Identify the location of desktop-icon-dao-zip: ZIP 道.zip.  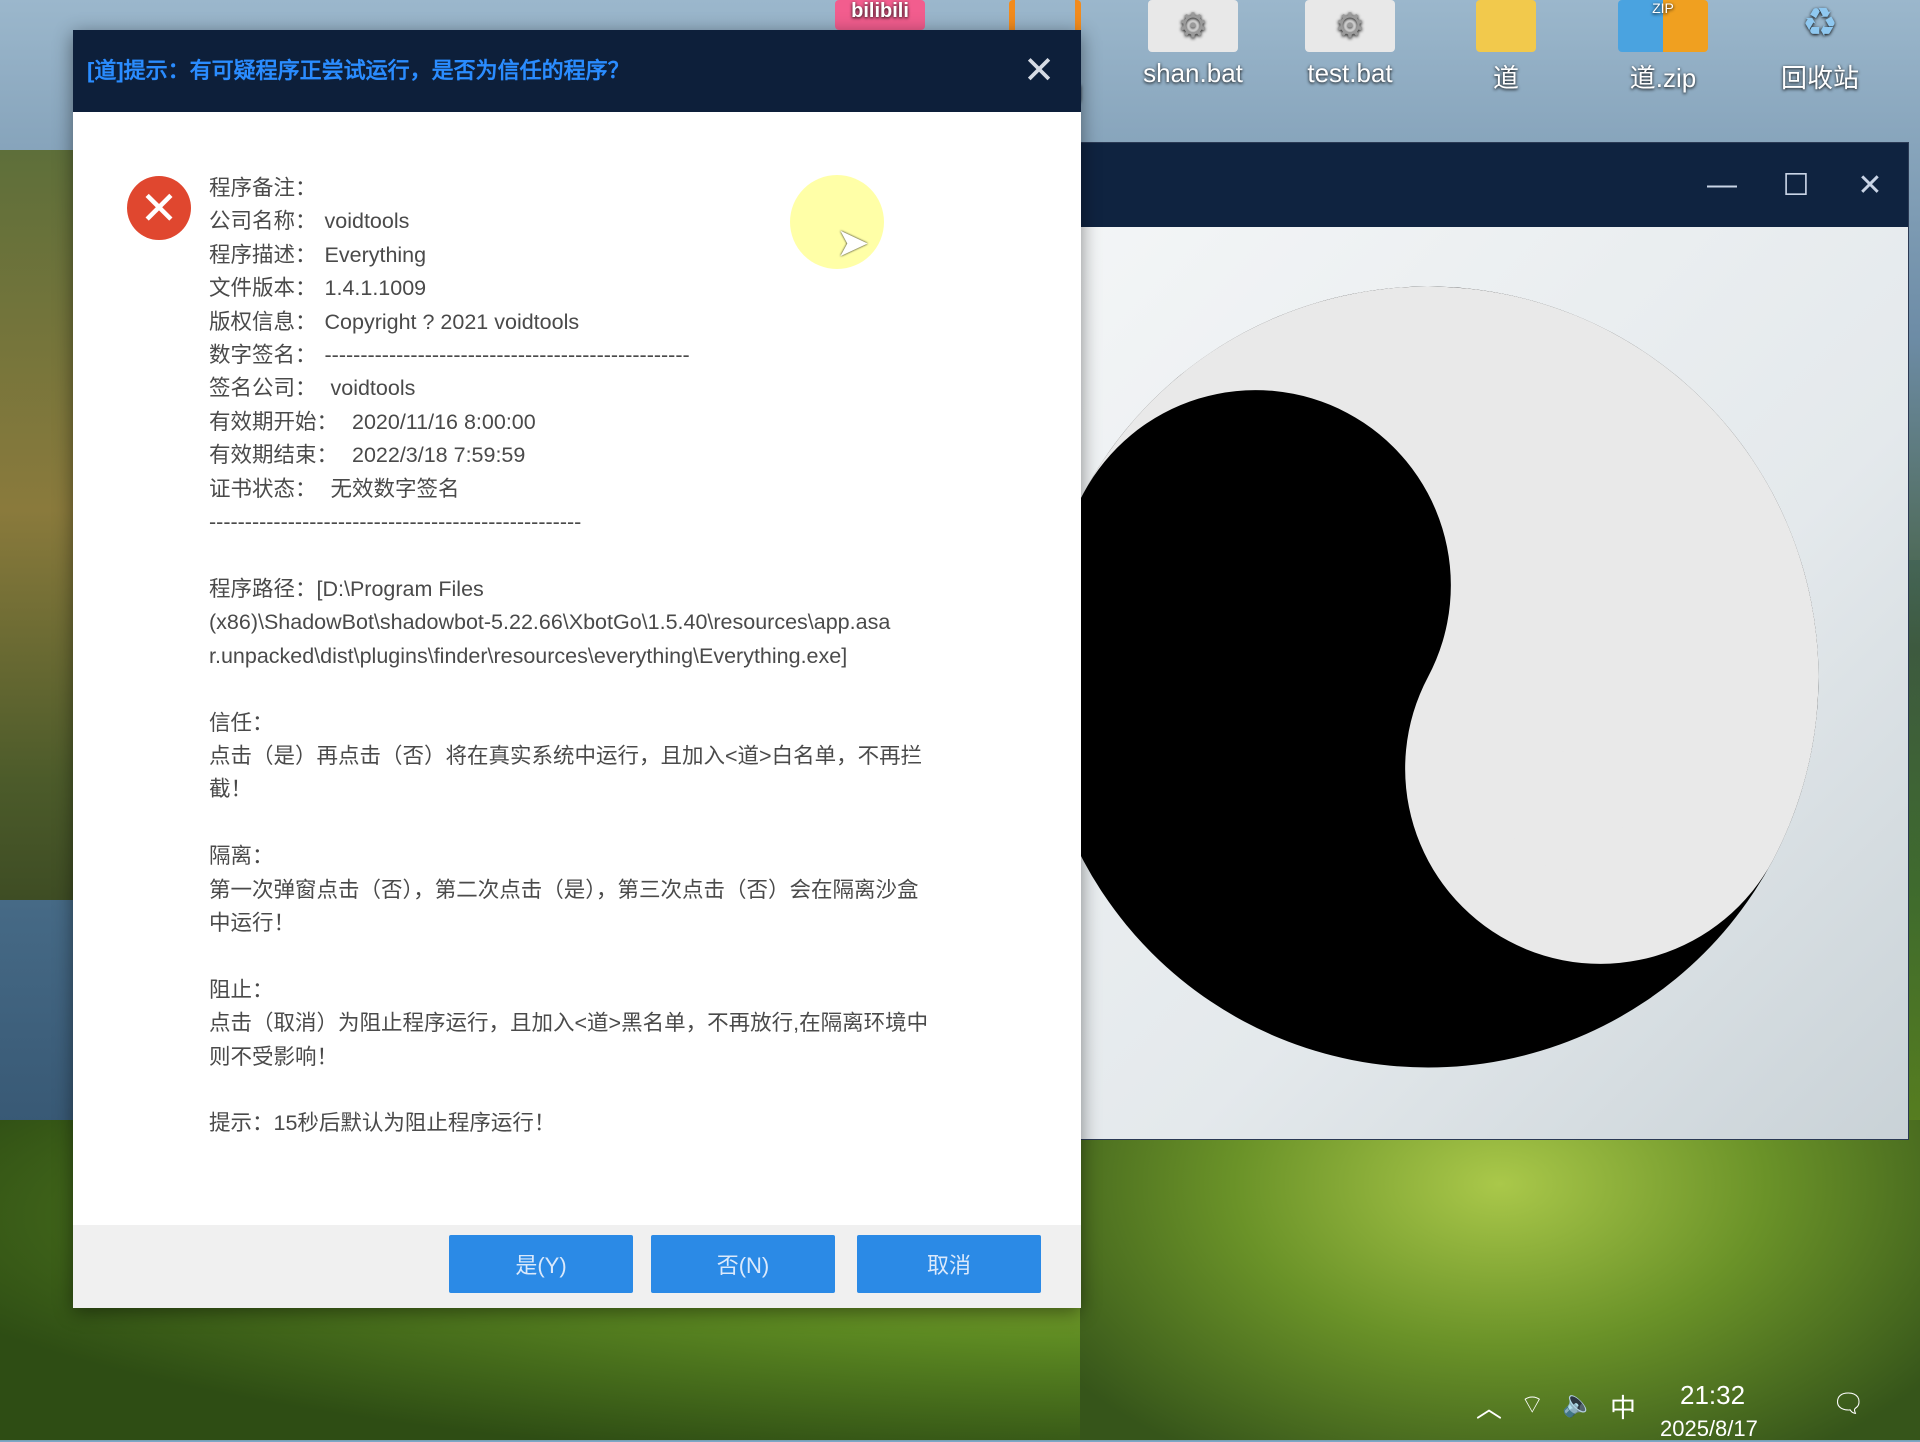
(1663, 47).